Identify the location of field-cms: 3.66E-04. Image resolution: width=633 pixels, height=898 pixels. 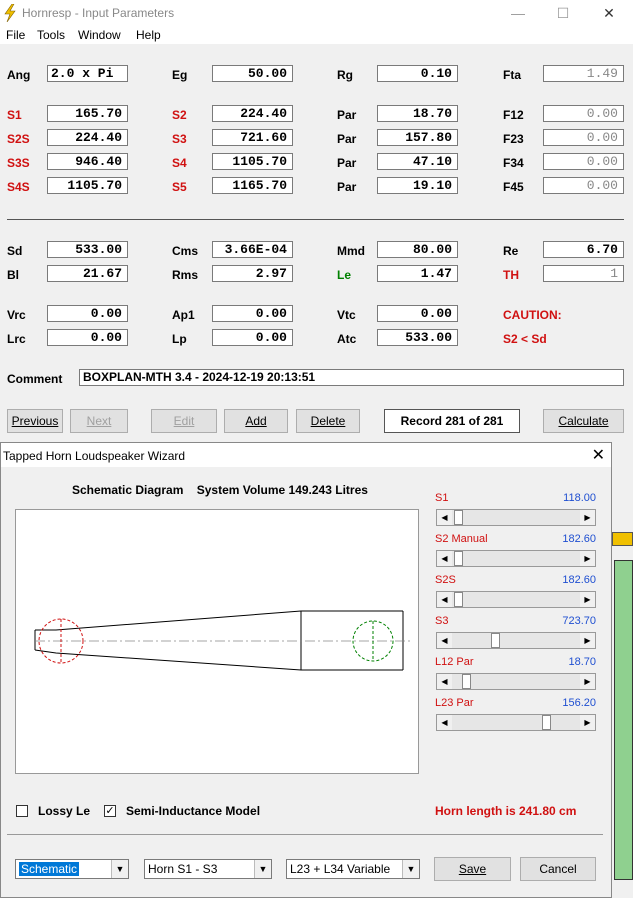
(252, 249).